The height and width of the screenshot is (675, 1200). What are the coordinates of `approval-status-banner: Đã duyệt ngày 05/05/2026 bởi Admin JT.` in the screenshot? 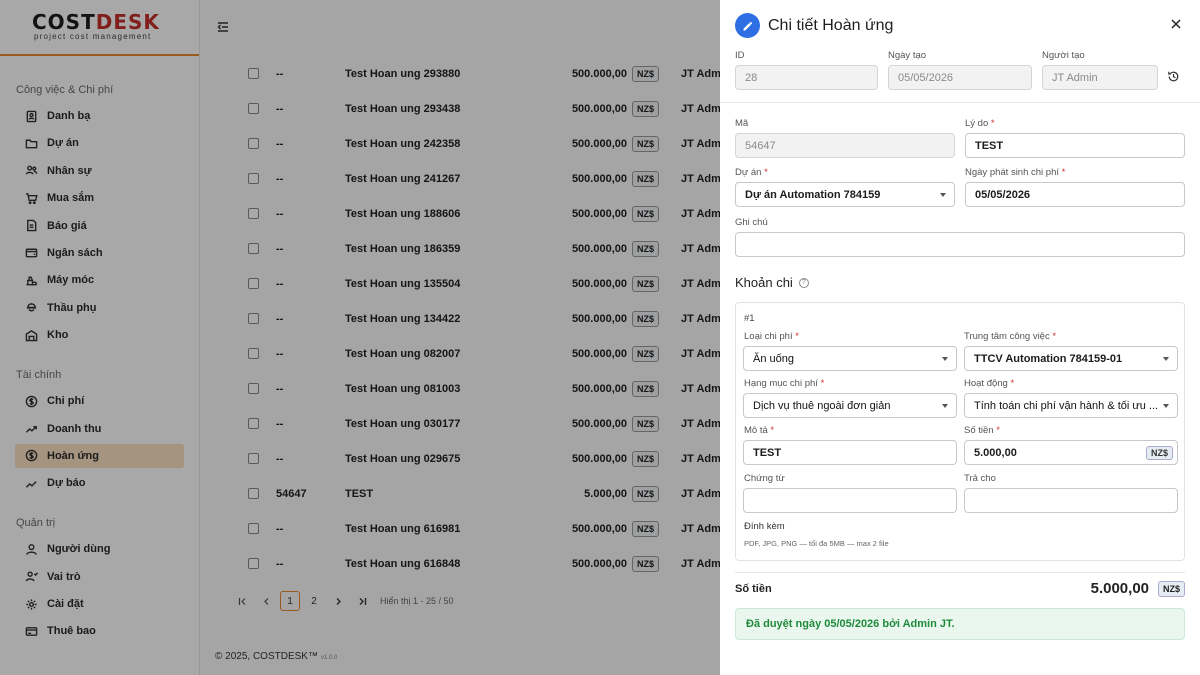 It's located at (960, 624).